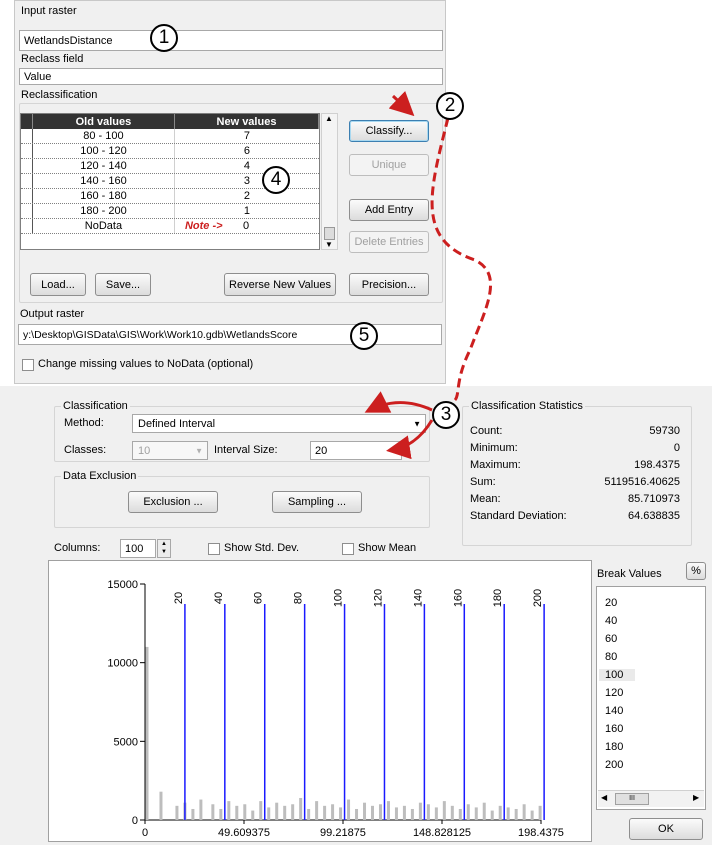  Describe the element at coordinates (401, 103) in the screenshot. I see `arrow-to-classify` at that location.